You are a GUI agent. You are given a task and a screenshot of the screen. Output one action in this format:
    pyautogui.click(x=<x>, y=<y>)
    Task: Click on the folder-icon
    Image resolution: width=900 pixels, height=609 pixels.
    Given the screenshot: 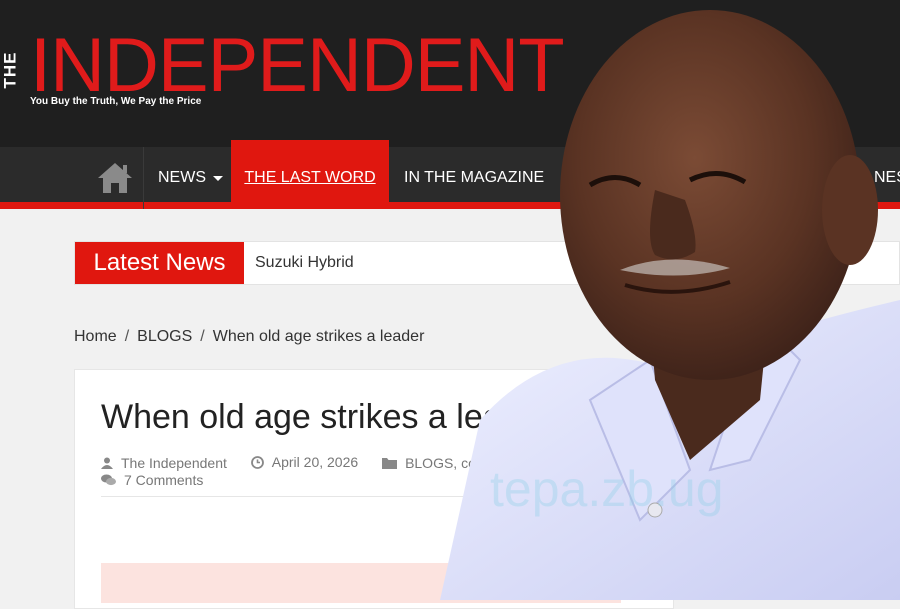 What is the action you would take?
    pyautogui.click(x=390, y=463)
    